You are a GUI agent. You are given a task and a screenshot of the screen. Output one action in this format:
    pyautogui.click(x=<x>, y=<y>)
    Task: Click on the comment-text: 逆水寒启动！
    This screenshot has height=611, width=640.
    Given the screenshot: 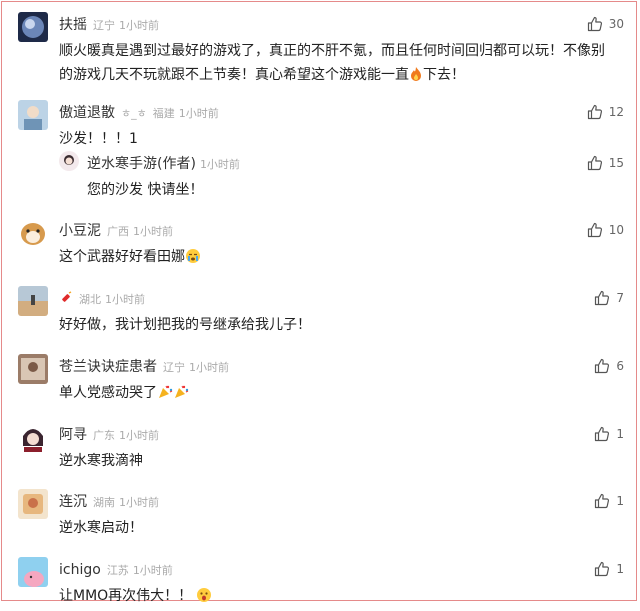 What is the action you would take?
    pyautogui.click(x=101, y=528)
    